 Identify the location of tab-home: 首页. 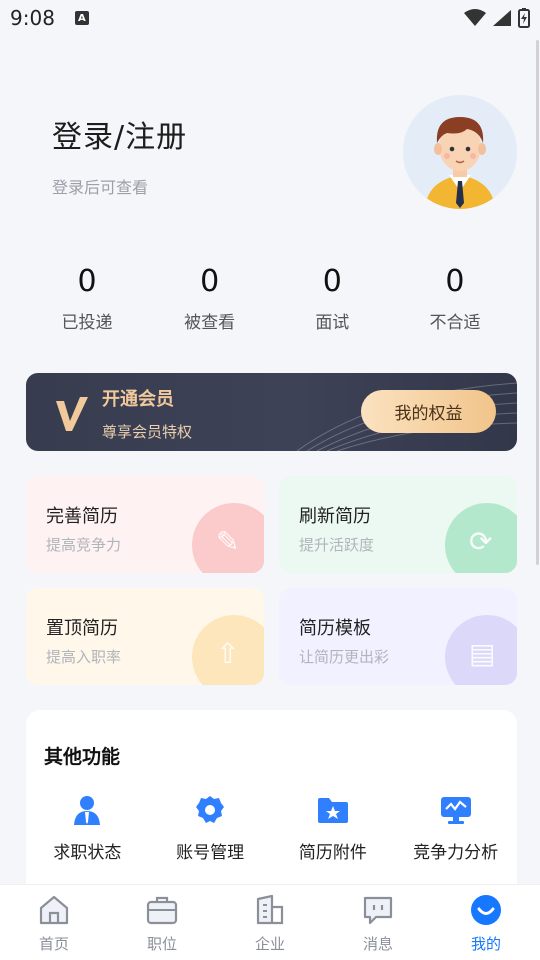
(54, 922).